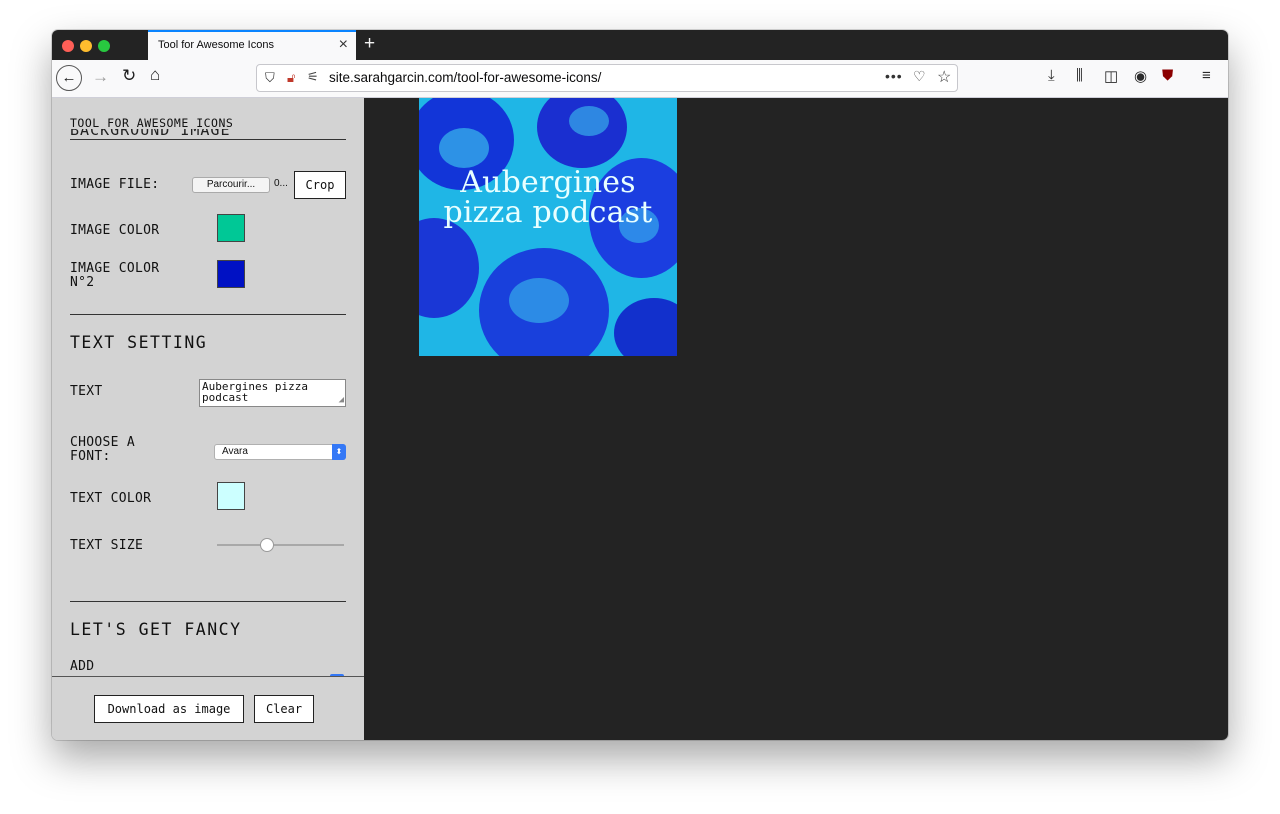 The image size is (1280, 814). What do you see at coordinates (69, 78) in the screenshot?
I see `back-arrow-icon: ←` at bounding box center [69, 78].